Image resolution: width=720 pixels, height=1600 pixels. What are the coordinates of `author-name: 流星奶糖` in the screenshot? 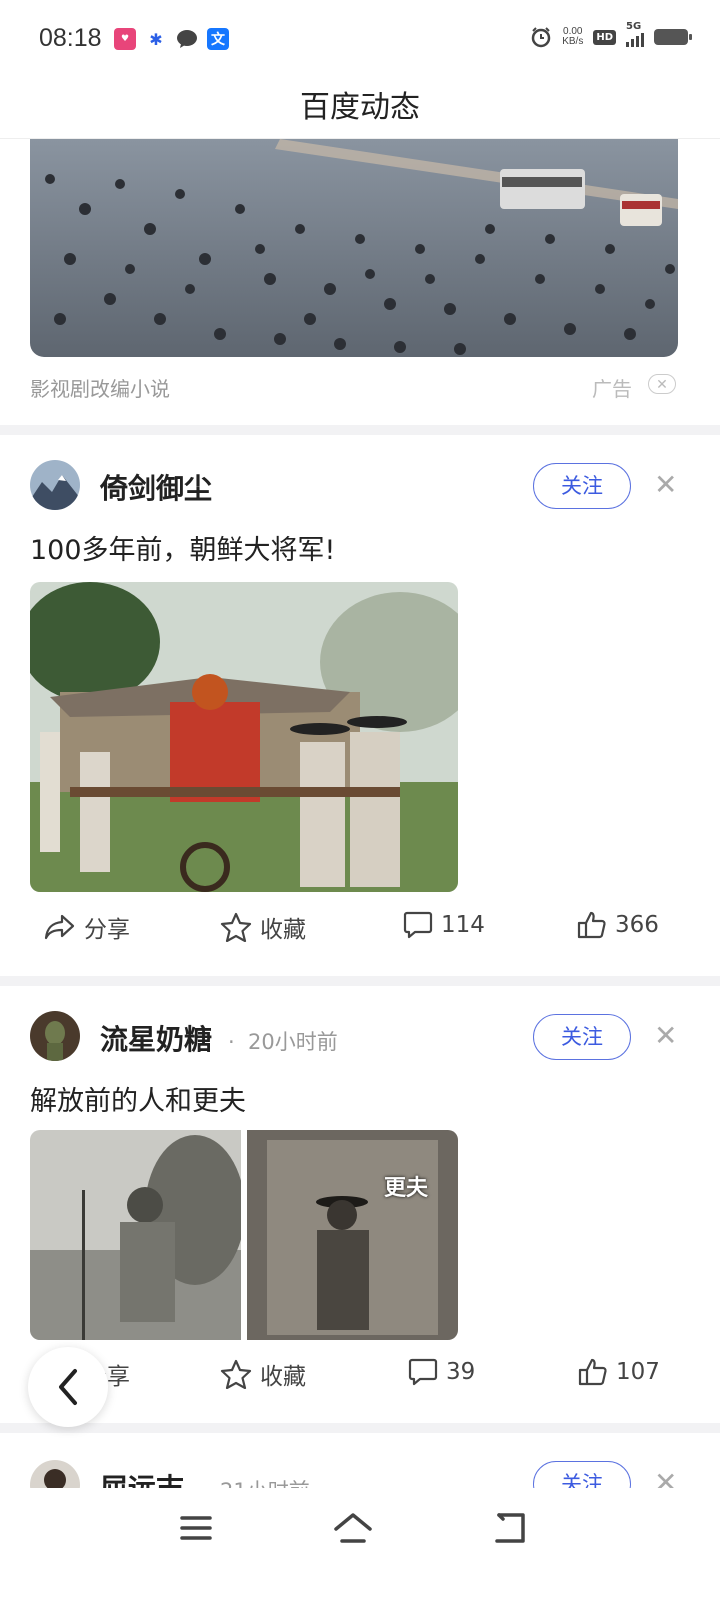 It's located at (156, 1038).